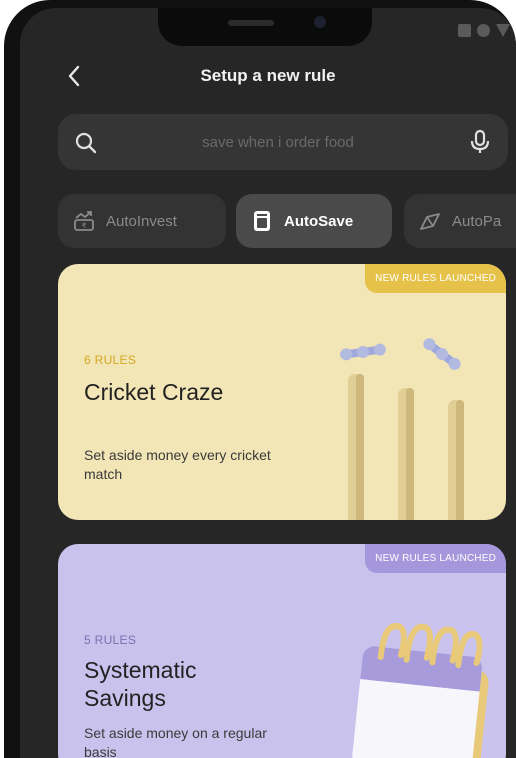  Describe the element at coordinates (442, 354) in the screenshot. I see `bail-right` at that location.